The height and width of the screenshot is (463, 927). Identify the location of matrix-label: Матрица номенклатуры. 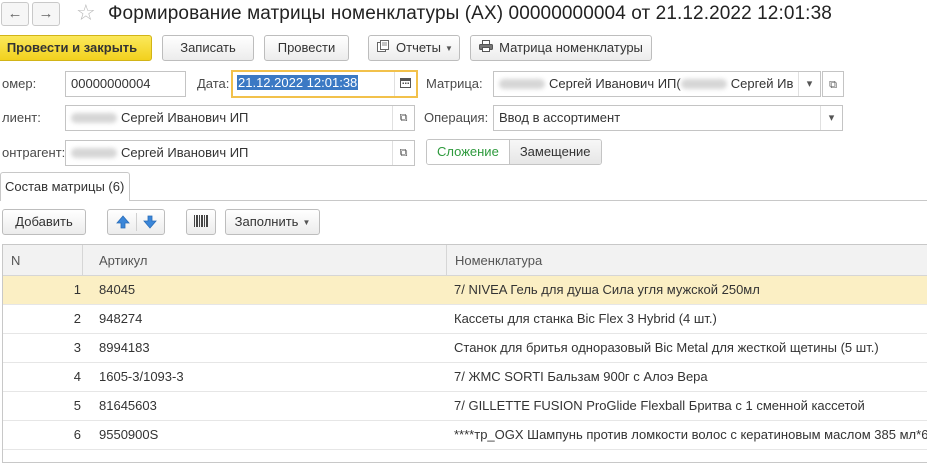
(571, 47).